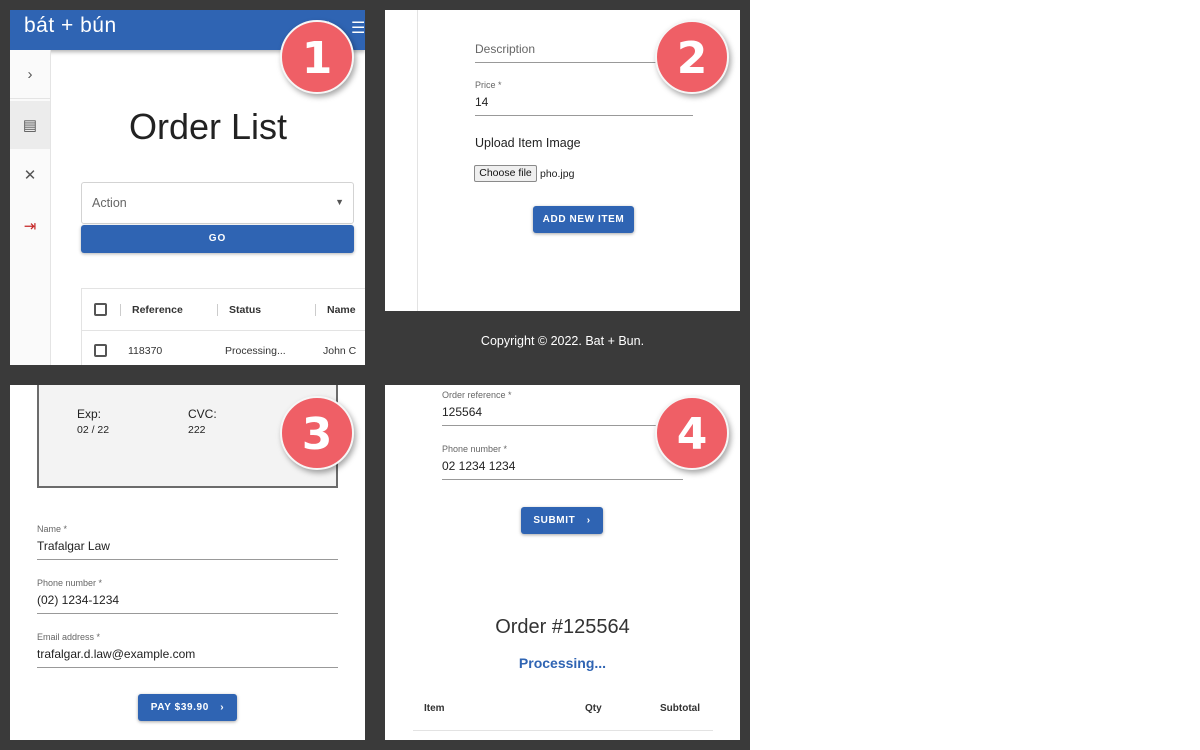 The image size is (1200, 750). Describe the element at coordinates (78, 600) in the screenshot. I see `phone-value: (02) 1234-1234` at that location.